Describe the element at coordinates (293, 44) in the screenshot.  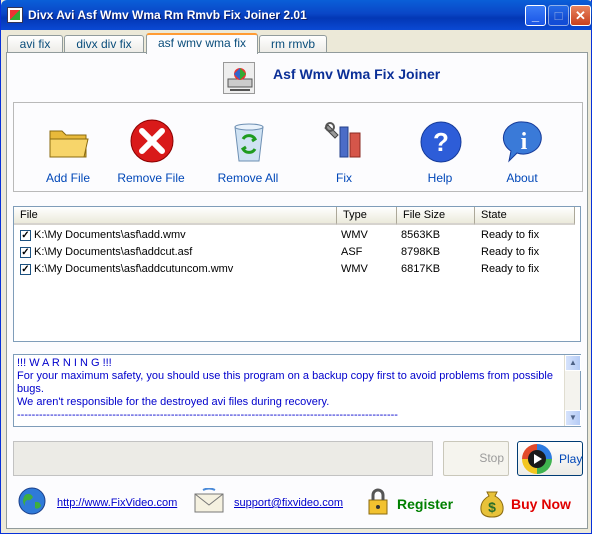
I see `tab-rm-rmvb: rm rmvb` at that location.